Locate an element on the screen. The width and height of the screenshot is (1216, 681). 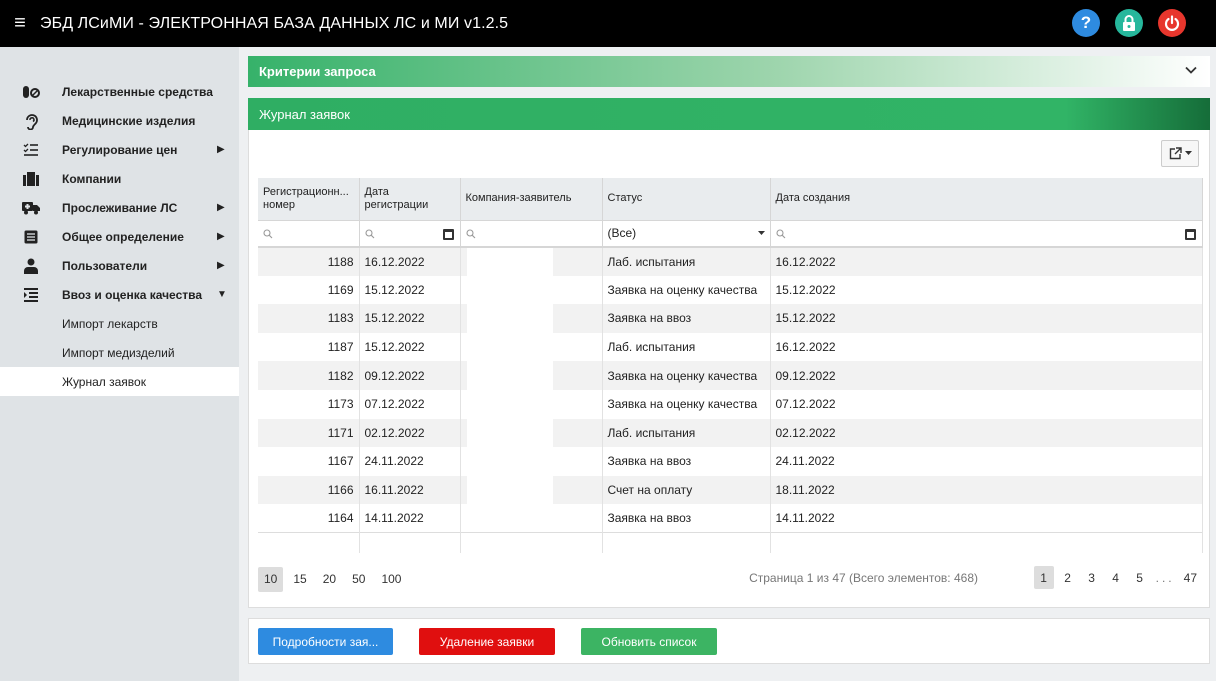
column-header-reg-number: Регистрационн... номер is located at coordinates (309, 199).